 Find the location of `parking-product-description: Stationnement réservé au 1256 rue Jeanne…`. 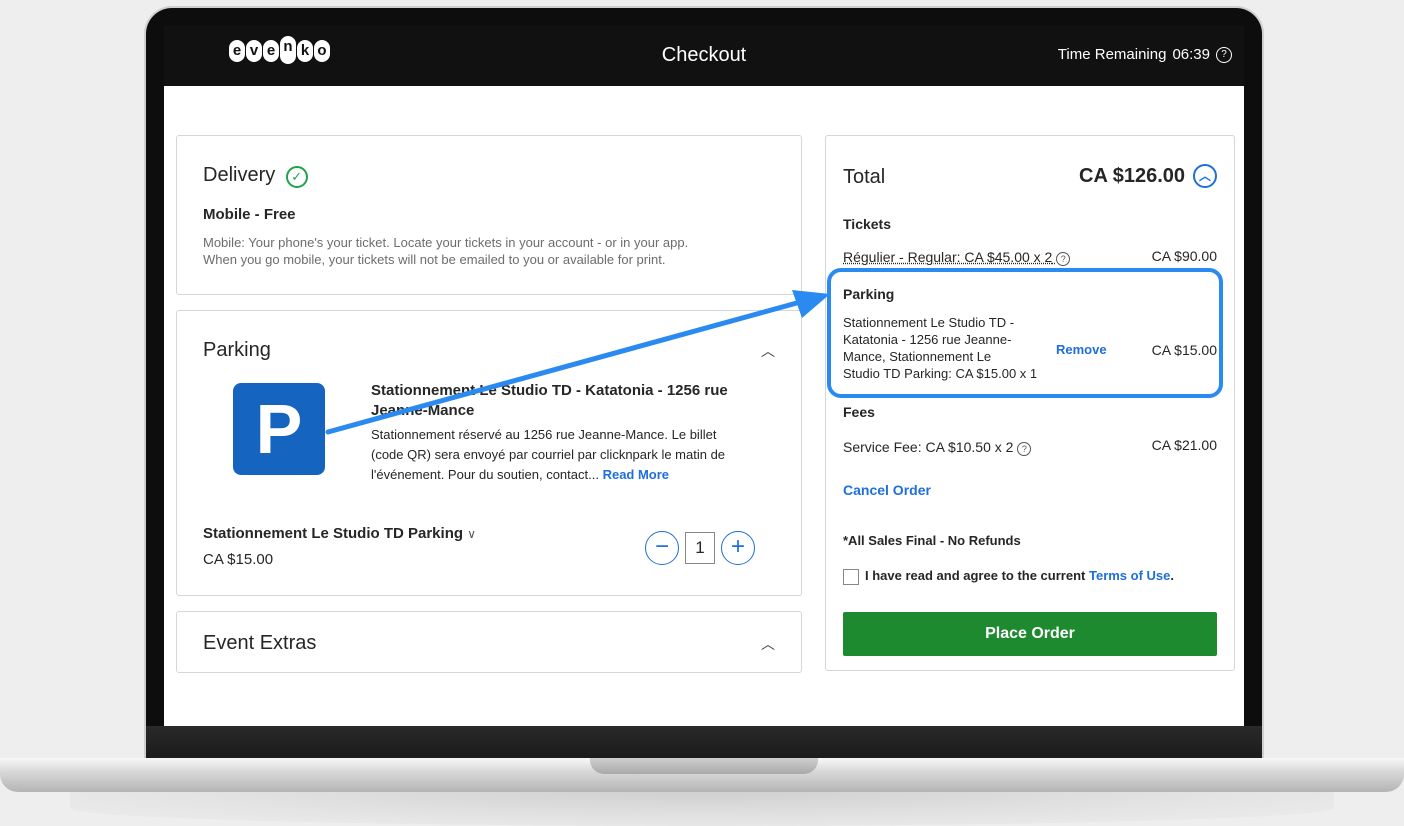

parking-product-description: Stationnement réservé au 1256 rue Jeanne… is located at coordinates (576, 455).